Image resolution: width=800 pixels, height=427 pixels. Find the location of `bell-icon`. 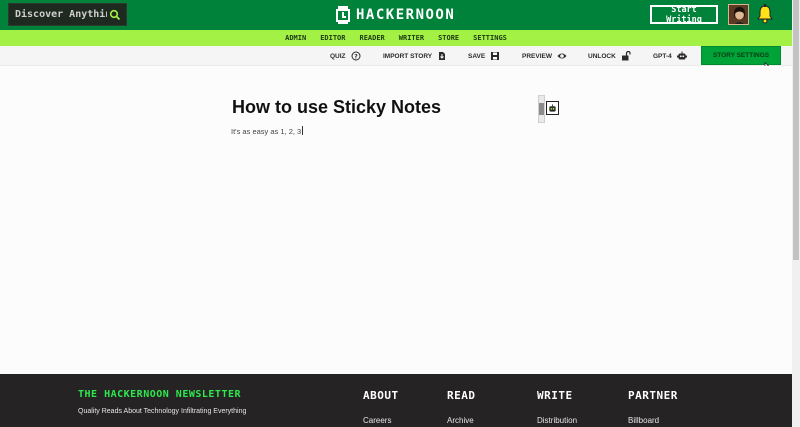

bell-icon is located at coordinates (765, 14).